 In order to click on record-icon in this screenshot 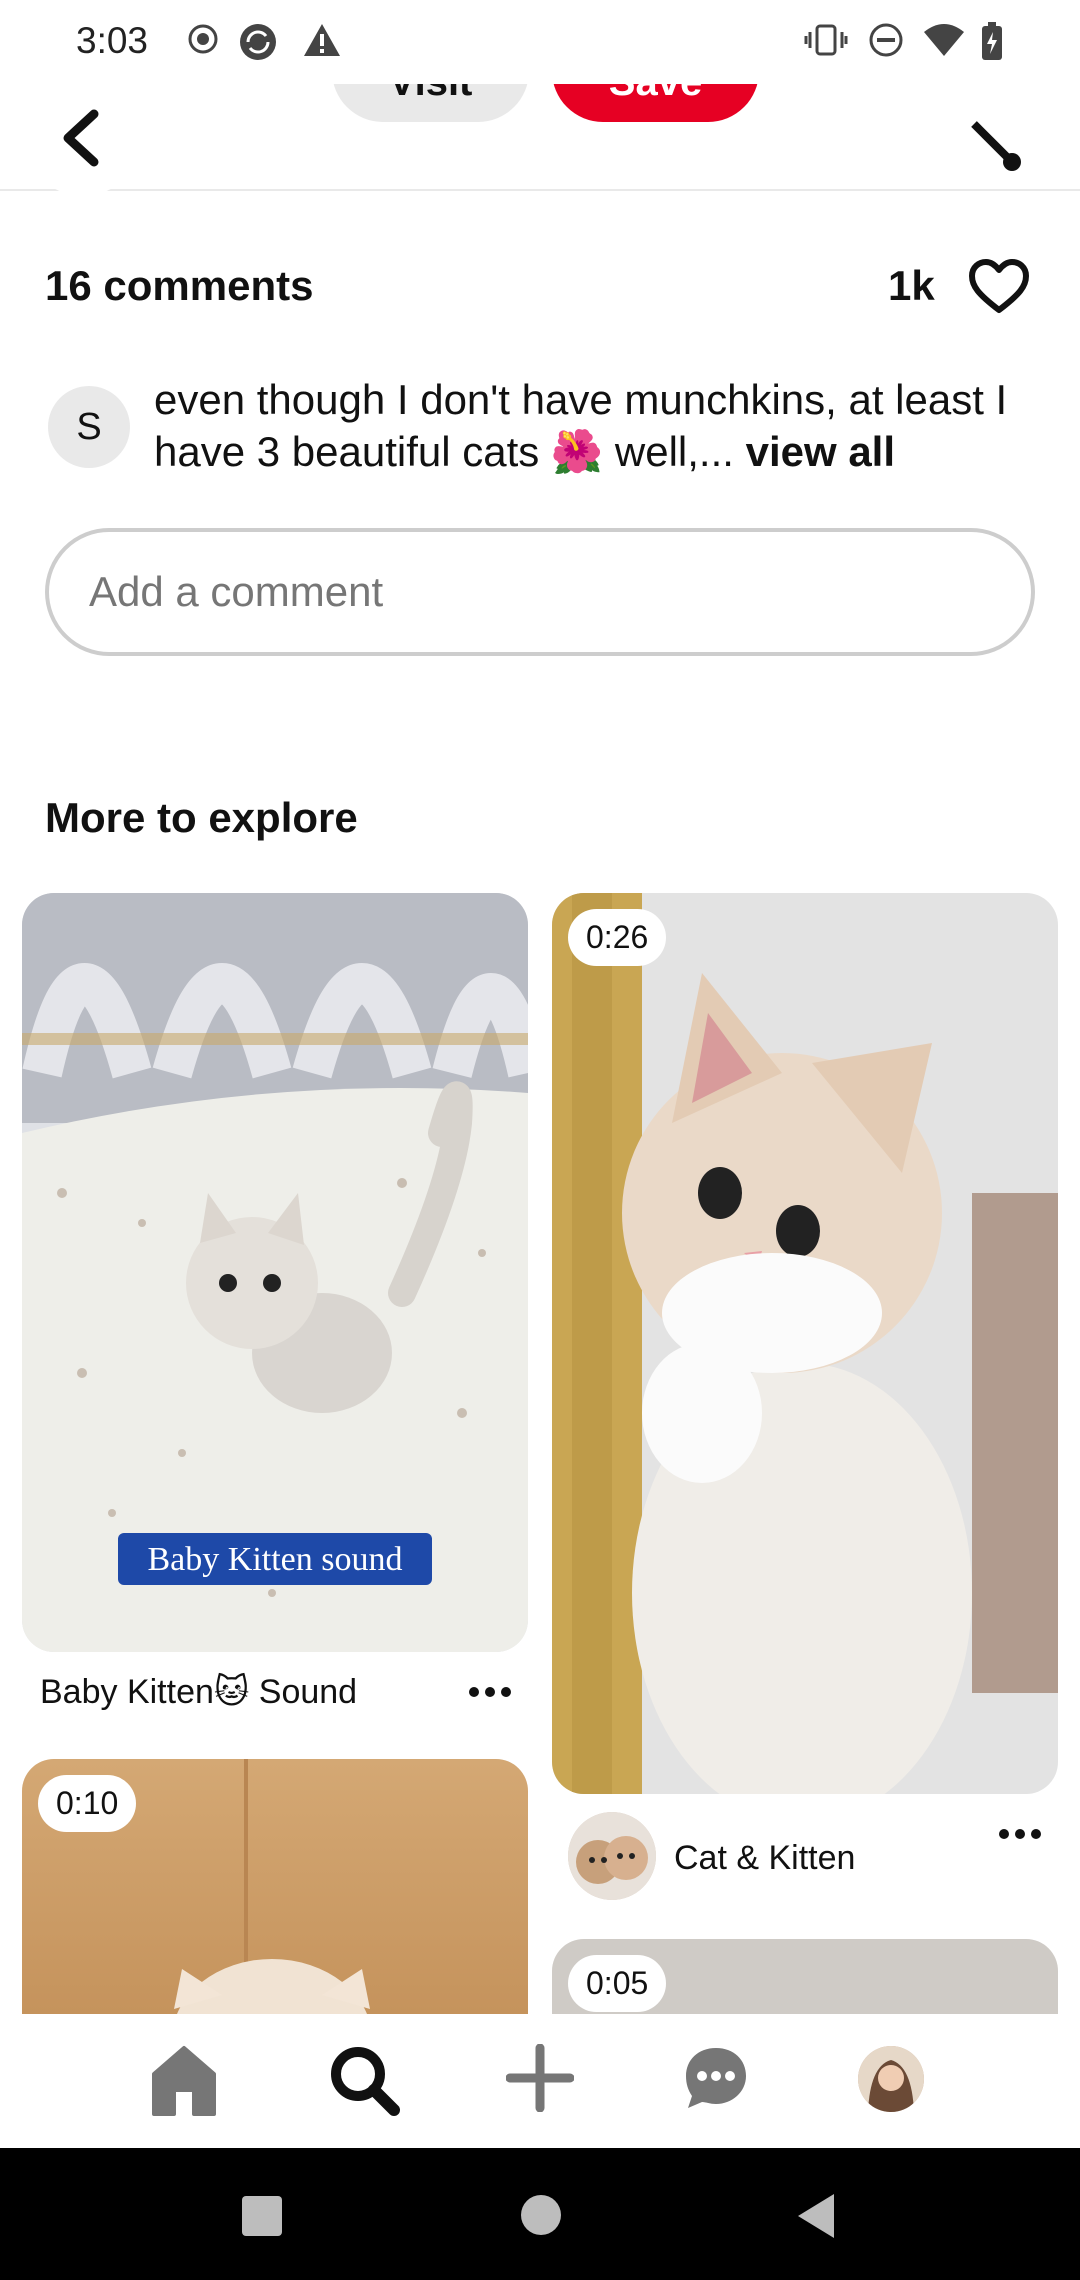, I will do `click(203, 39)`.